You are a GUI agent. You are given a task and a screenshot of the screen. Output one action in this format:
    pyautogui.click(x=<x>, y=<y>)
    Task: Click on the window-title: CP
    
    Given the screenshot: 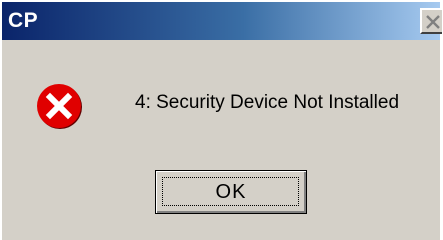 What is the action you would take?
    pyautogui.click(x=23, y=20)
    